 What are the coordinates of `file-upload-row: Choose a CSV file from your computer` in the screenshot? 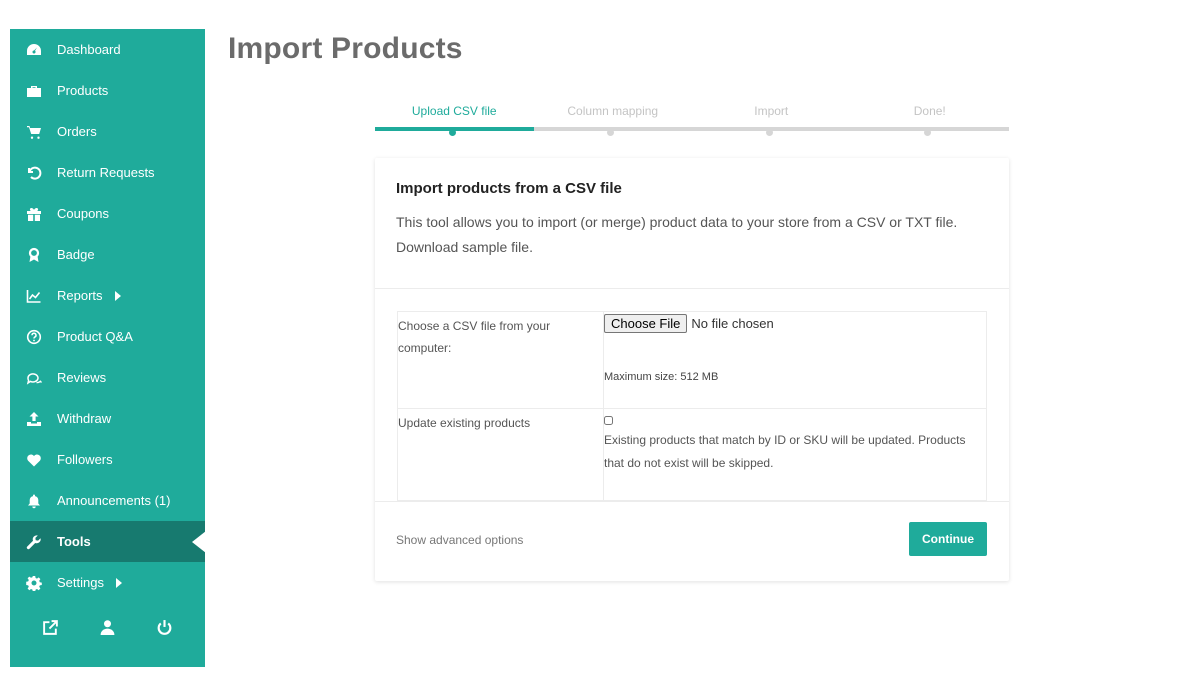 It's located at (692, 360).